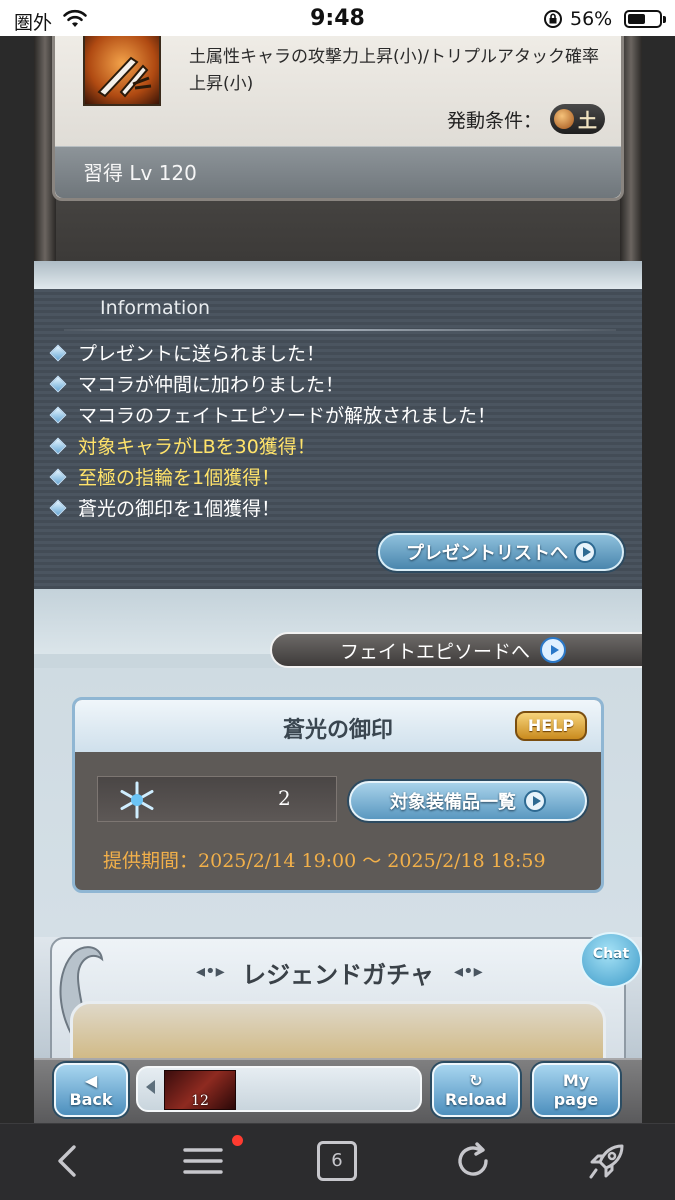  I want to click on tabs-button: 6, so click(337, 1161).